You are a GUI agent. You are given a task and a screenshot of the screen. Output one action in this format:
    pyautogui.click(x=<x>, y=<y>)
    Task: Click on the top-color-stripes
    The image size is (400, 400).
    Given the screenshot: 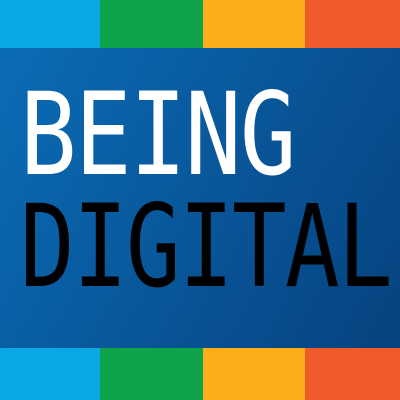 What is the action you would take?
    pyautogui.click(x=200, y=24)
    